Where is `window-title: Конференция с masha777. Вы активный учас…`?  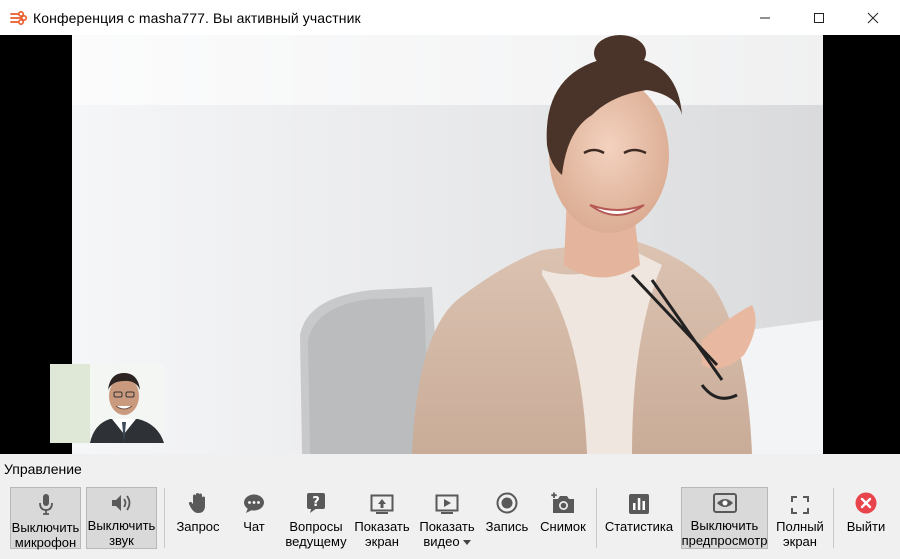 window-title: Конференция с masha777. Вы активный учас… is located at coordinates (197, 17).